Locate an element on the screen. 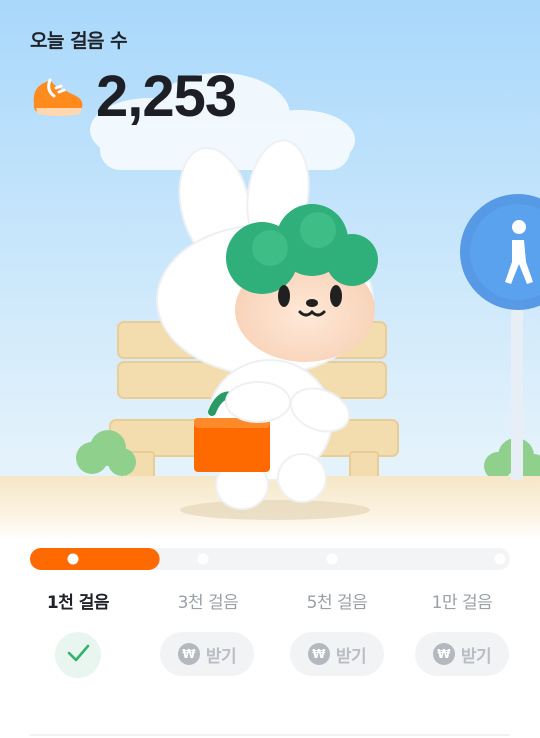 This screenshot has width=540, height=738. progress-fill is located at coordinates (95, 559).